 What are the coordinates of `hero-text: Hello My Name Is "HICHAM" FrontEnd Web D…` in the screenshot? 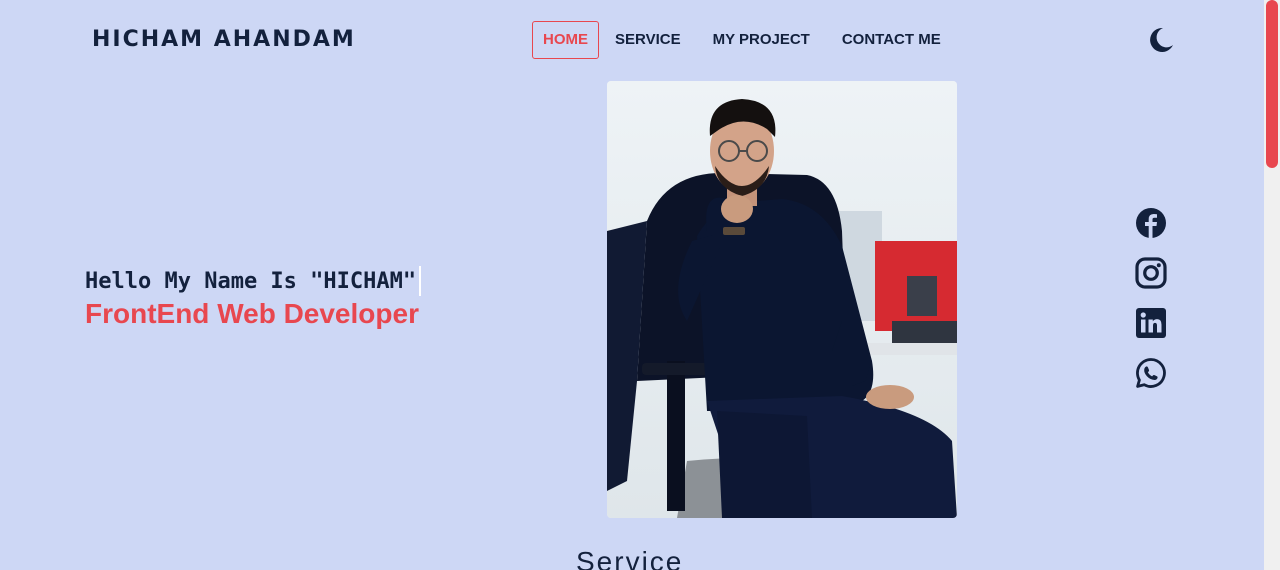 It's located at (253, 298).